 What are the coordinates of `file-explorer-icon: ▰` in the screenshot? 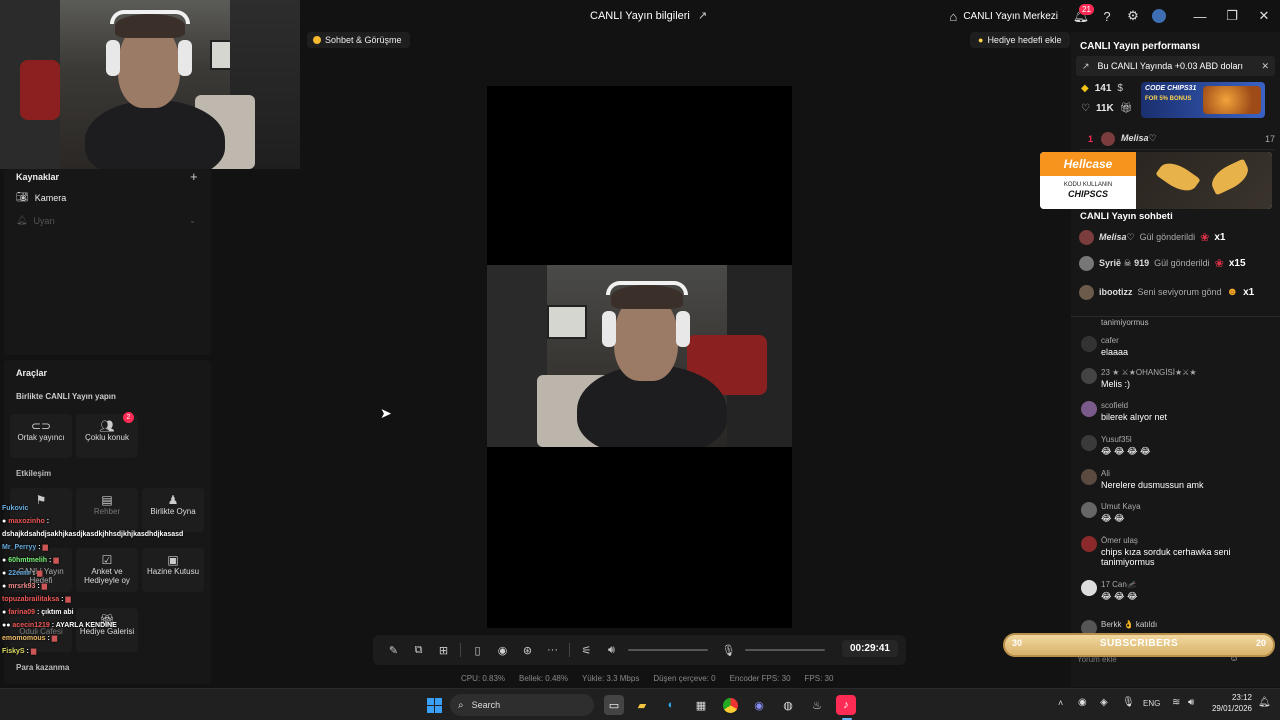 It's located at (642, 705).